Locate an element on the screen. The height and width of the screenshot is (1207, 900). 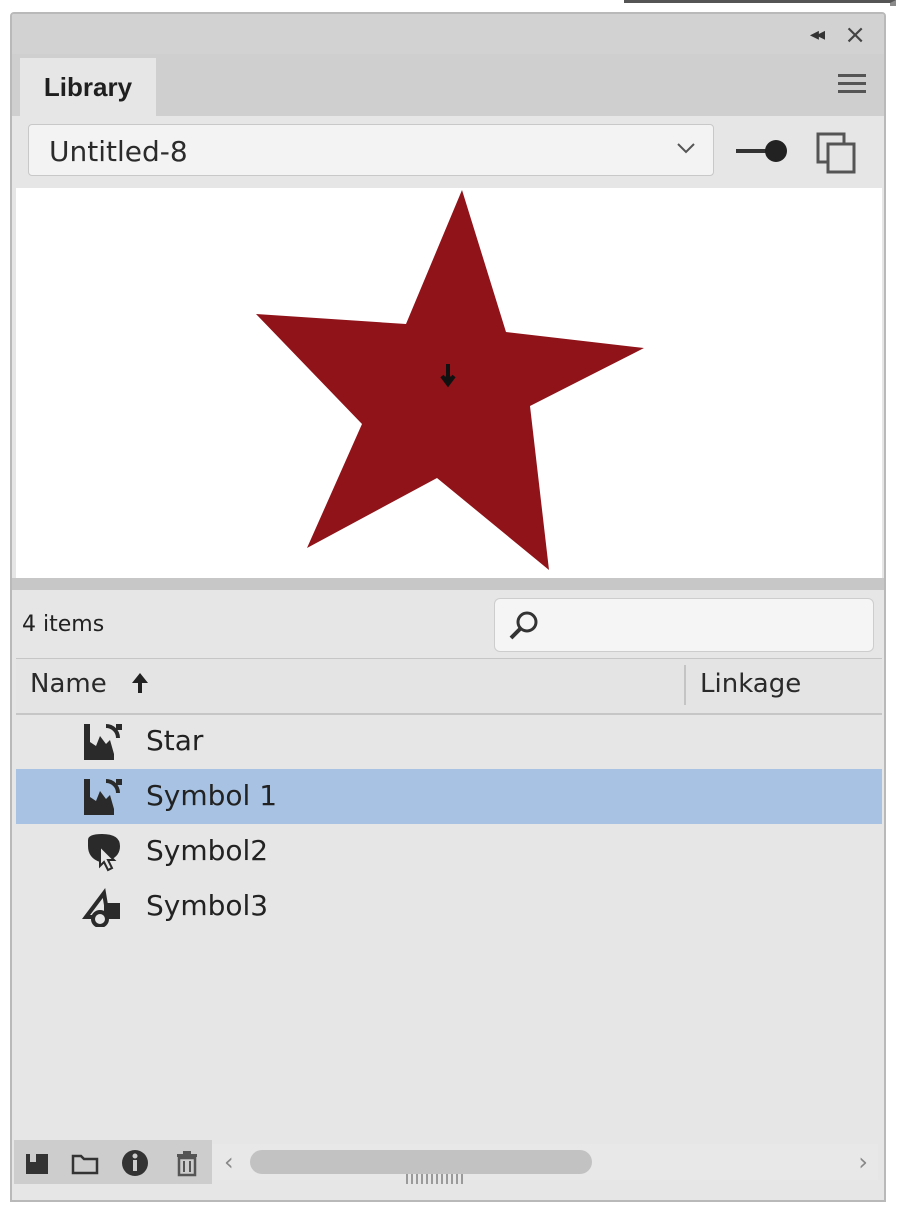
column-linkage: Linkage is located at coordinates (750, 684).